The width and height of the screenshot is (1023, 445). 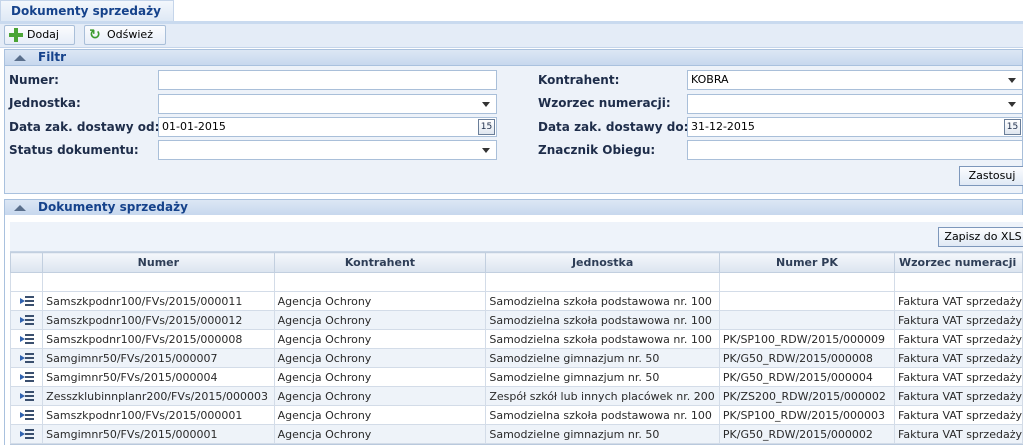 I want to click on kontrahent-value: KOBRA, so click(x=710, y=79).